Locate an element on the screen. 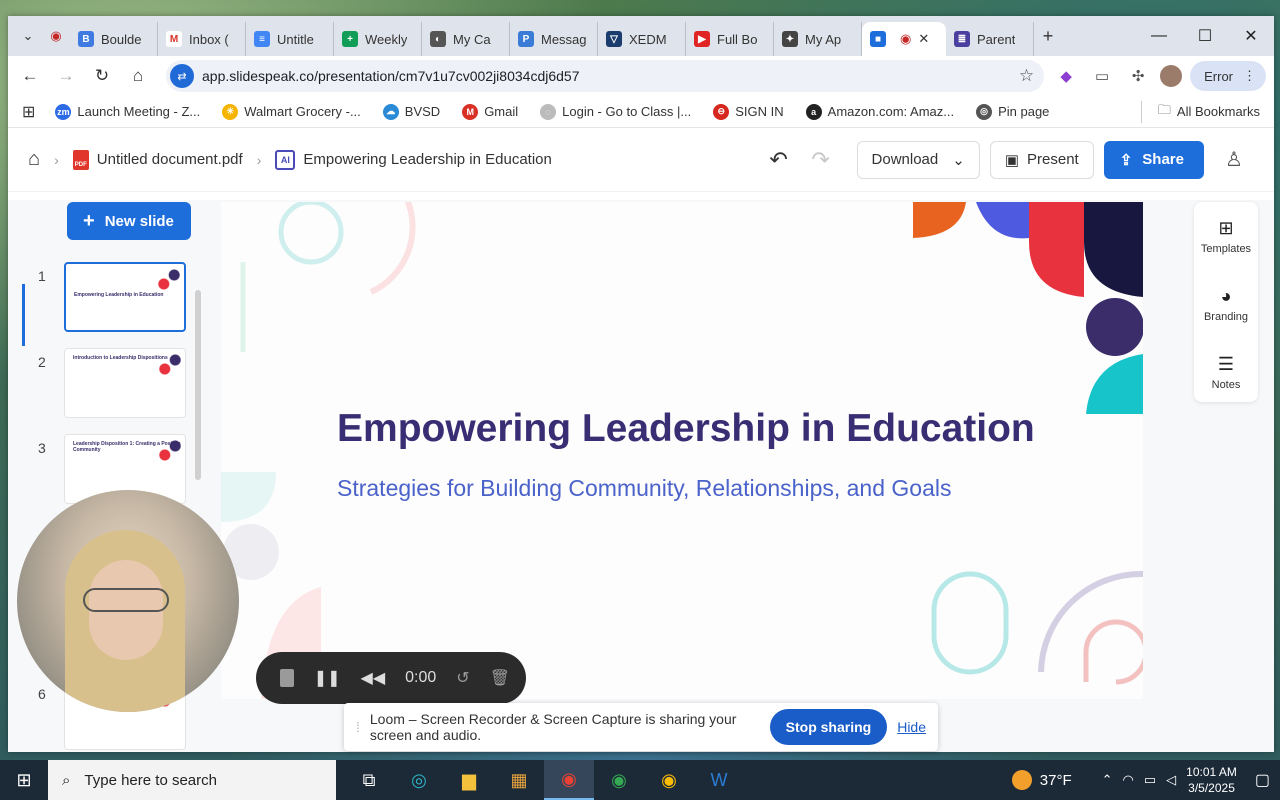  word-icon: W is located at coordinates (719, 780).